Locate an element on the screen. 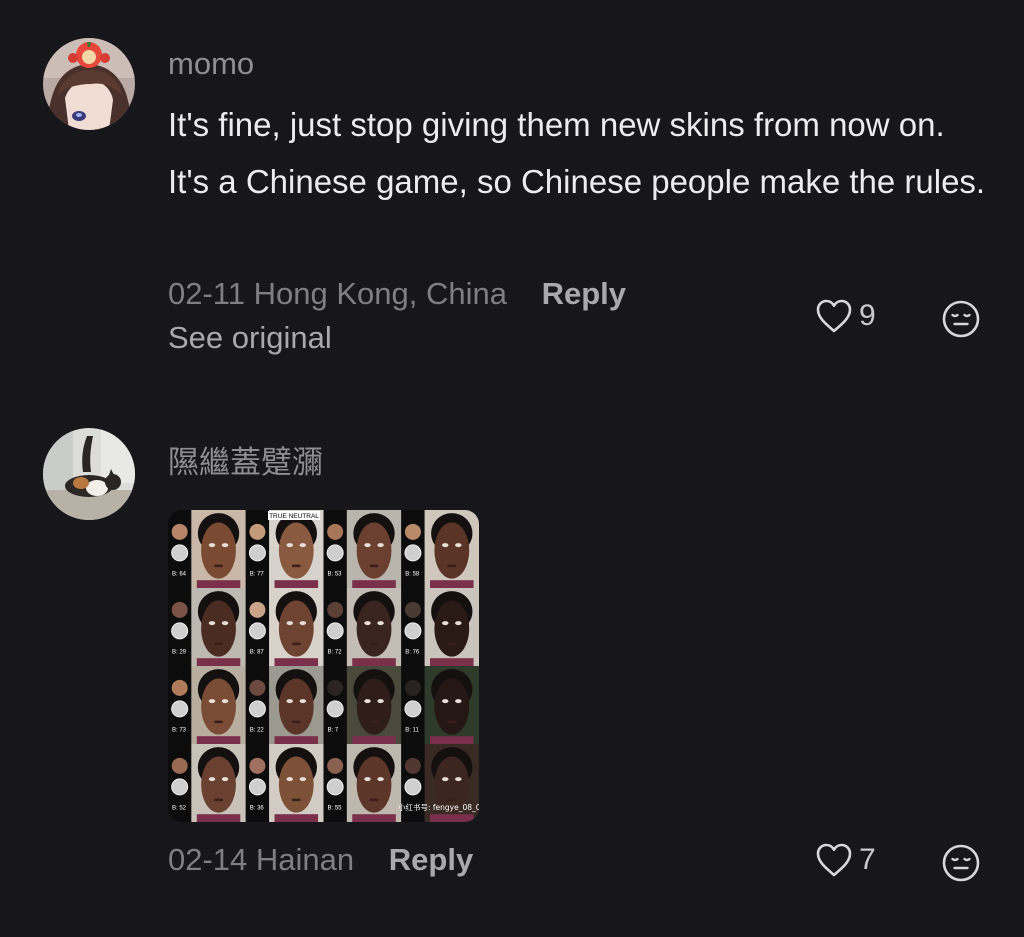 The height and width of the screenshot is (937, 1024). face-cell: B: 7 is located at coordinates (362, 705).